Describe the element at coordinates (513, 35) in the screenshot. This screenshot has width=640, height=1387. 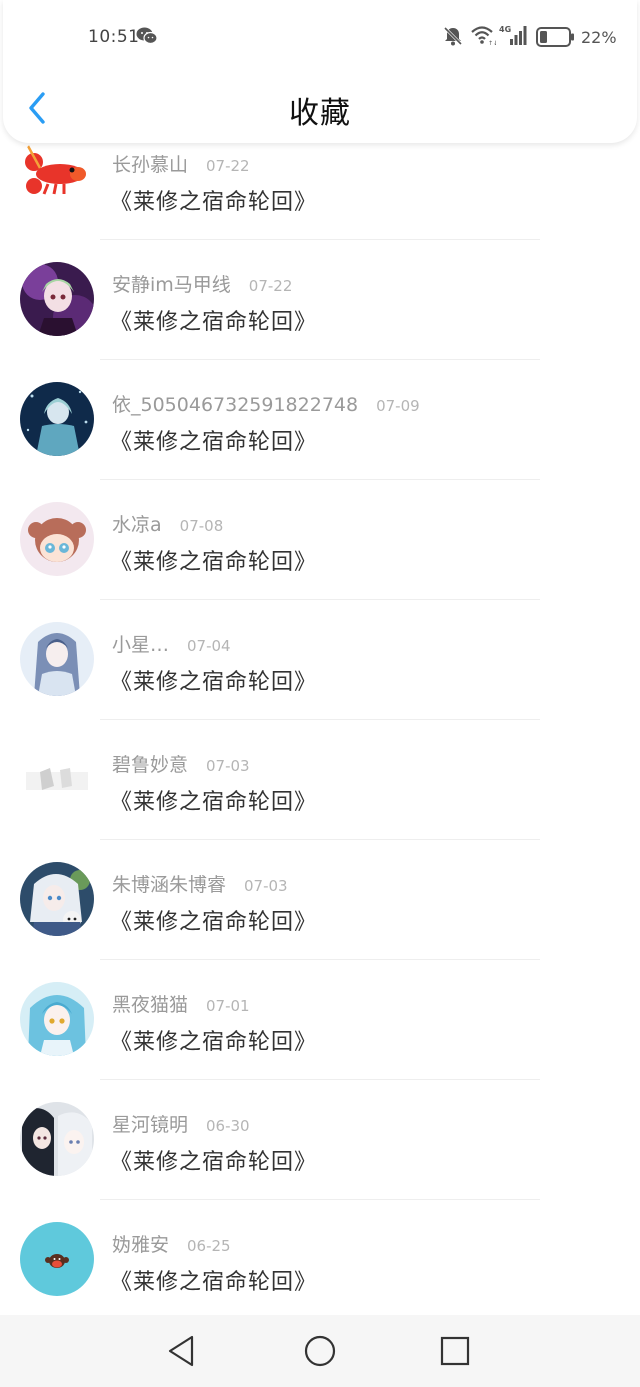
I see `signal-icon: 4G` at that location.